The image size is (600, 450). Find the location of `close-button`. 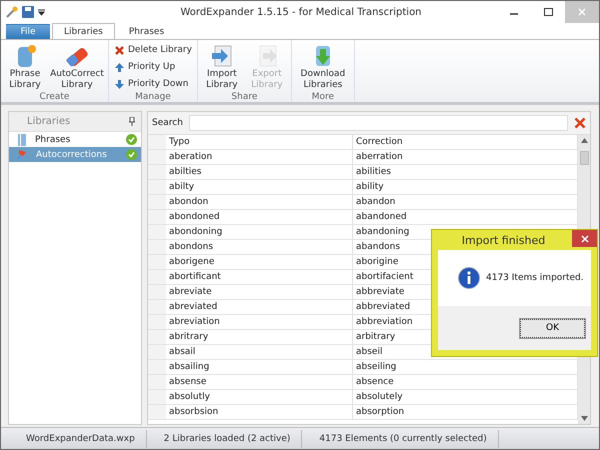

close-button is located at coordinates (584, 238).